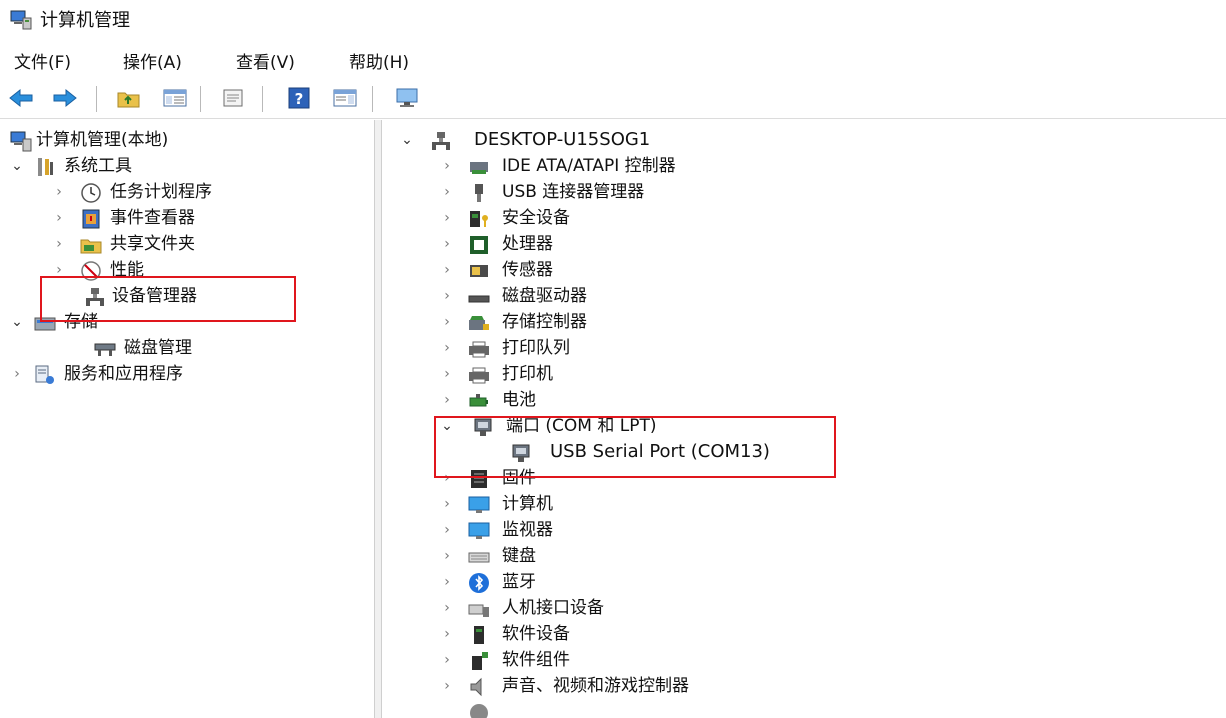 The image size is (1226, 718). I want to click on forward-arrow-icon, so click(65, 98).